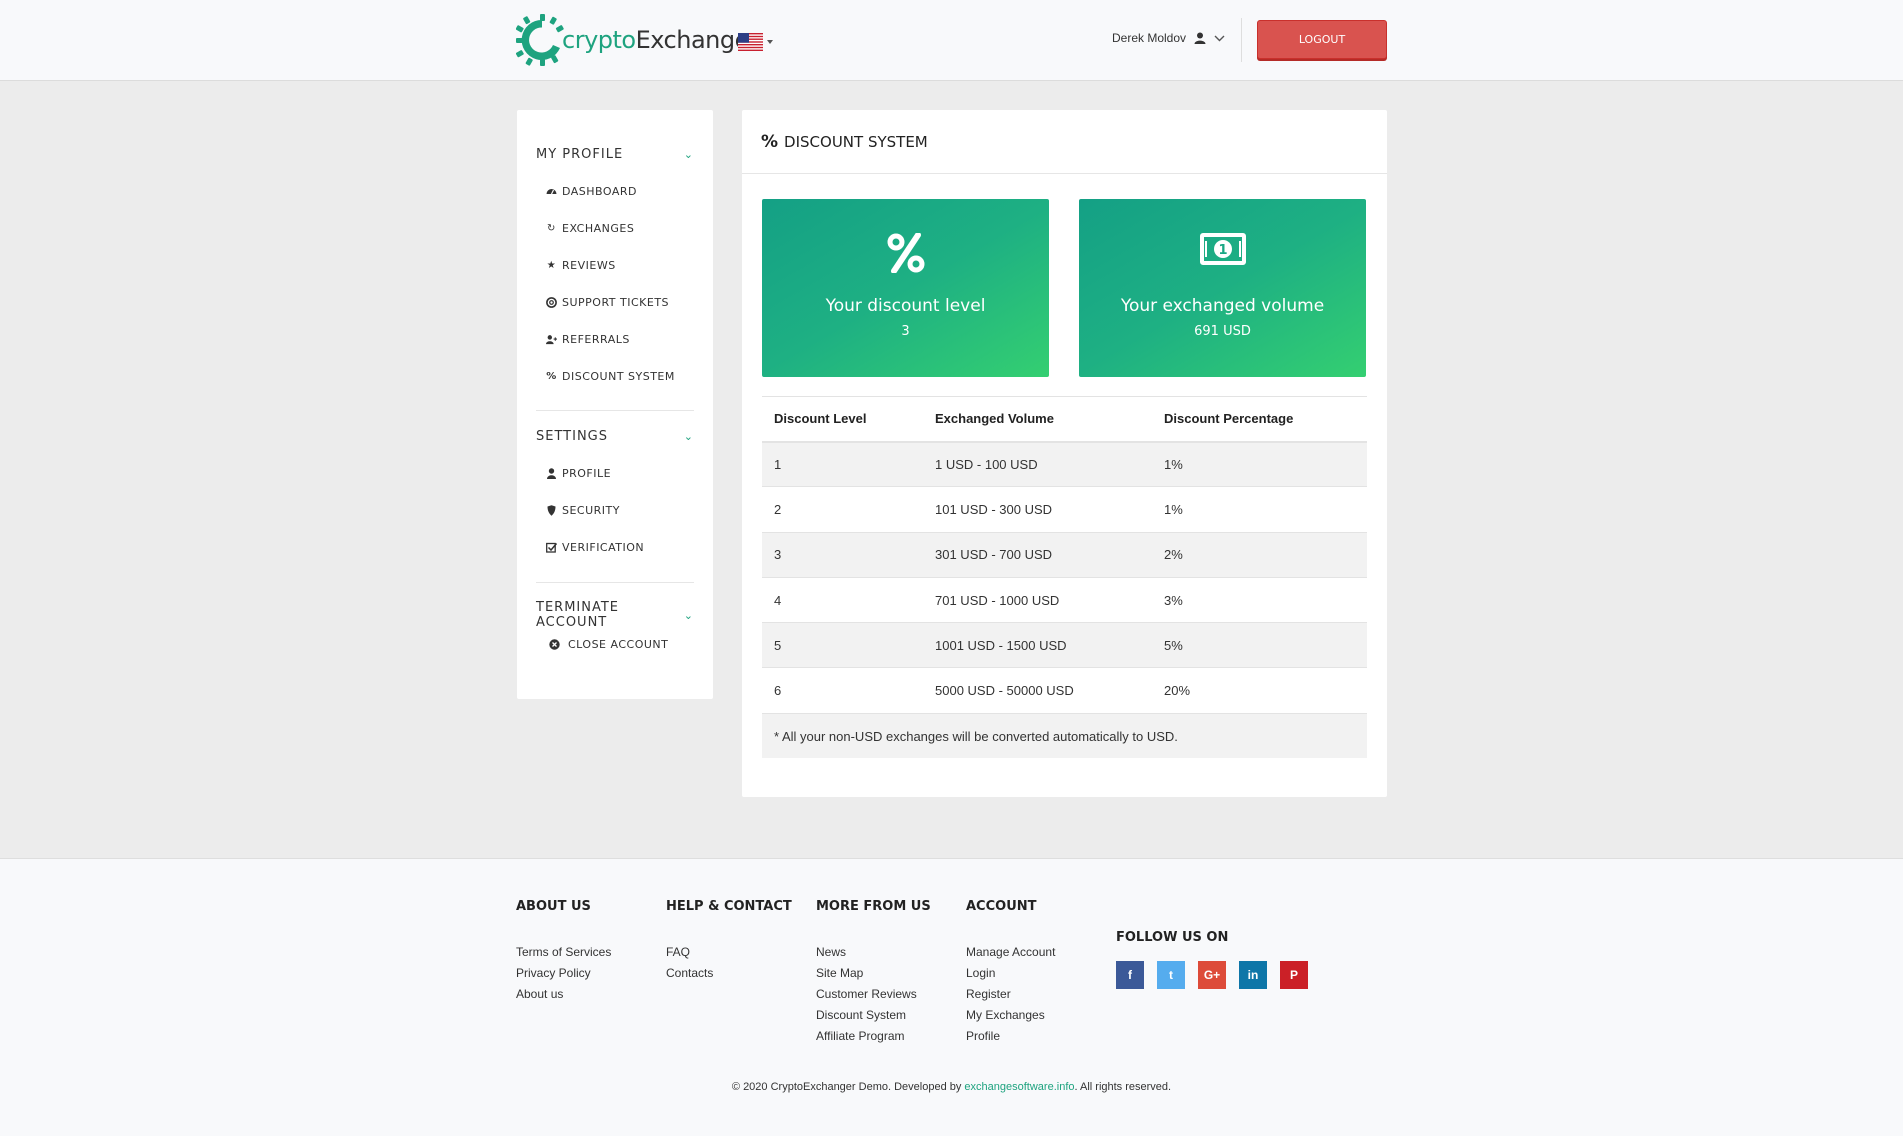 Image resolution: width=1903 pixels, height=1136 pixels. I want to click on sidebar-item-label: SUPPORT TICKETS, so click(616, 302).